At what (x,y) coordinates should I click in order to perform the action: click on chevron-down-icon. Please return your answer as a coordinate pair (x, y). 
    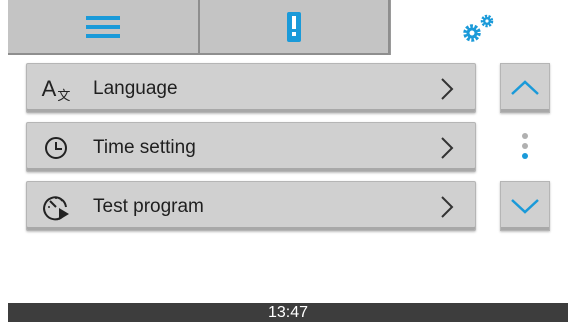
    Looking at the image, I should click on (525, 206).